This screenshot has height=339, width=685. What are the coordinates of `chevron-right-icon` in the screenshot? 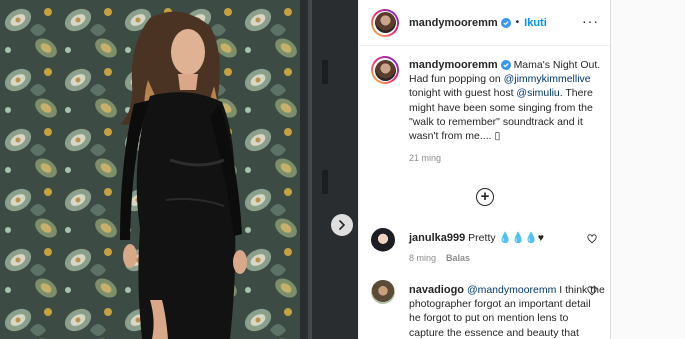 It's located at (342, 225).